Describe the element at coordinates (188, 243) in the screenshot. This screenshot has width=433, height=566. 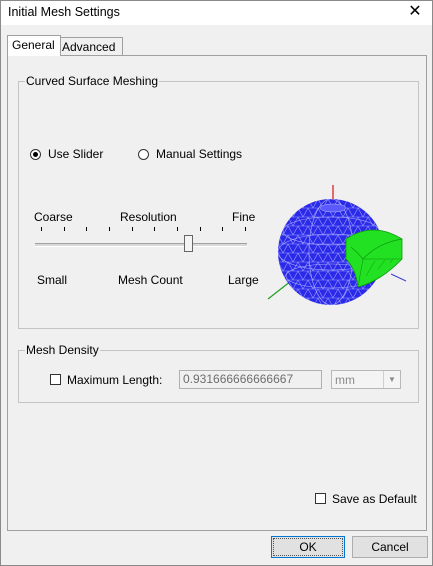
I see `slider-thumb` at that location.